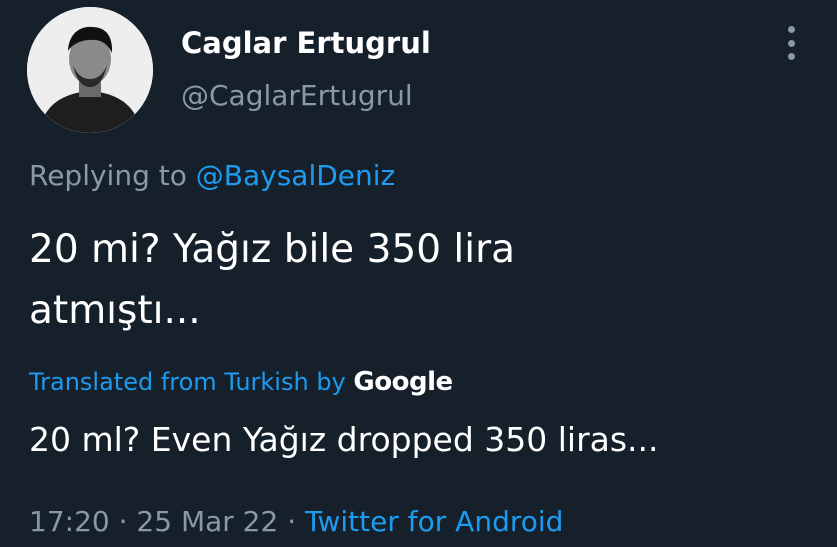  I want to click on tweet-time: 17:20, so click(69, 521).